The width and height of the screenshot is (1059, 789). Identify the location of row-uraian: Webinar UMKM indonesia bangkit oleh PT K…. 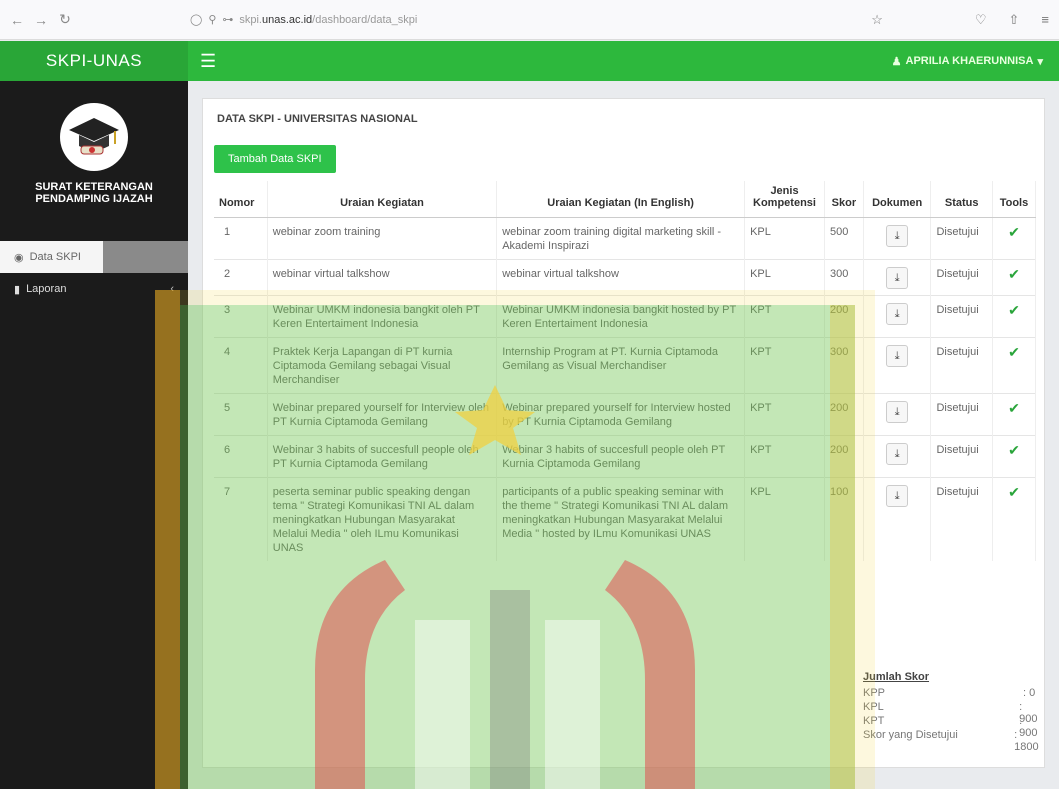
(382, 316).